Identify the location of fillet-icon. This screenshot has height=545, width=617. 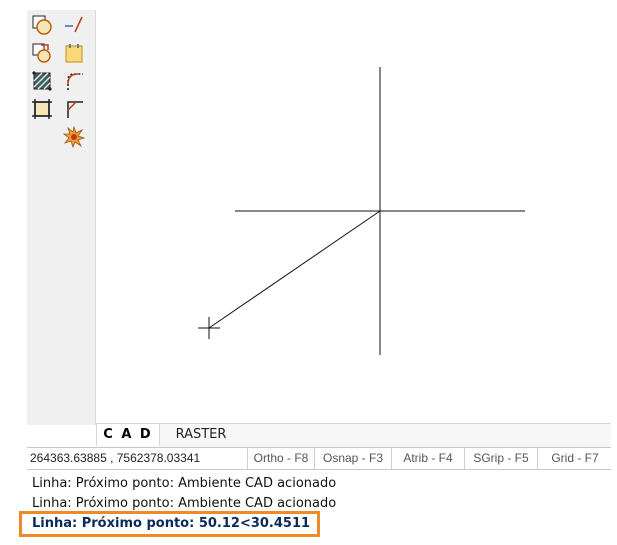
(74, 81).